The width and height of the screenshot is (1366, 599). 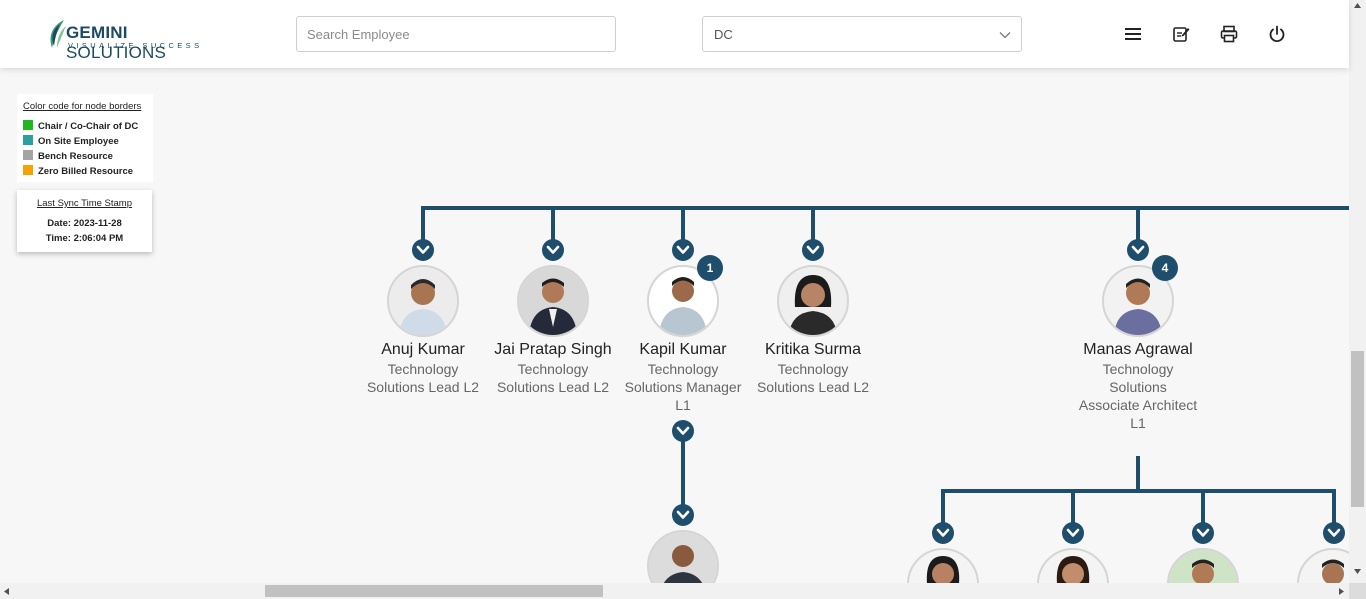 What do you see at coordinates (68, 156) in the screenshot?
I see `legend-item-bench: Bench Resource` at bounding box center [68, 156].